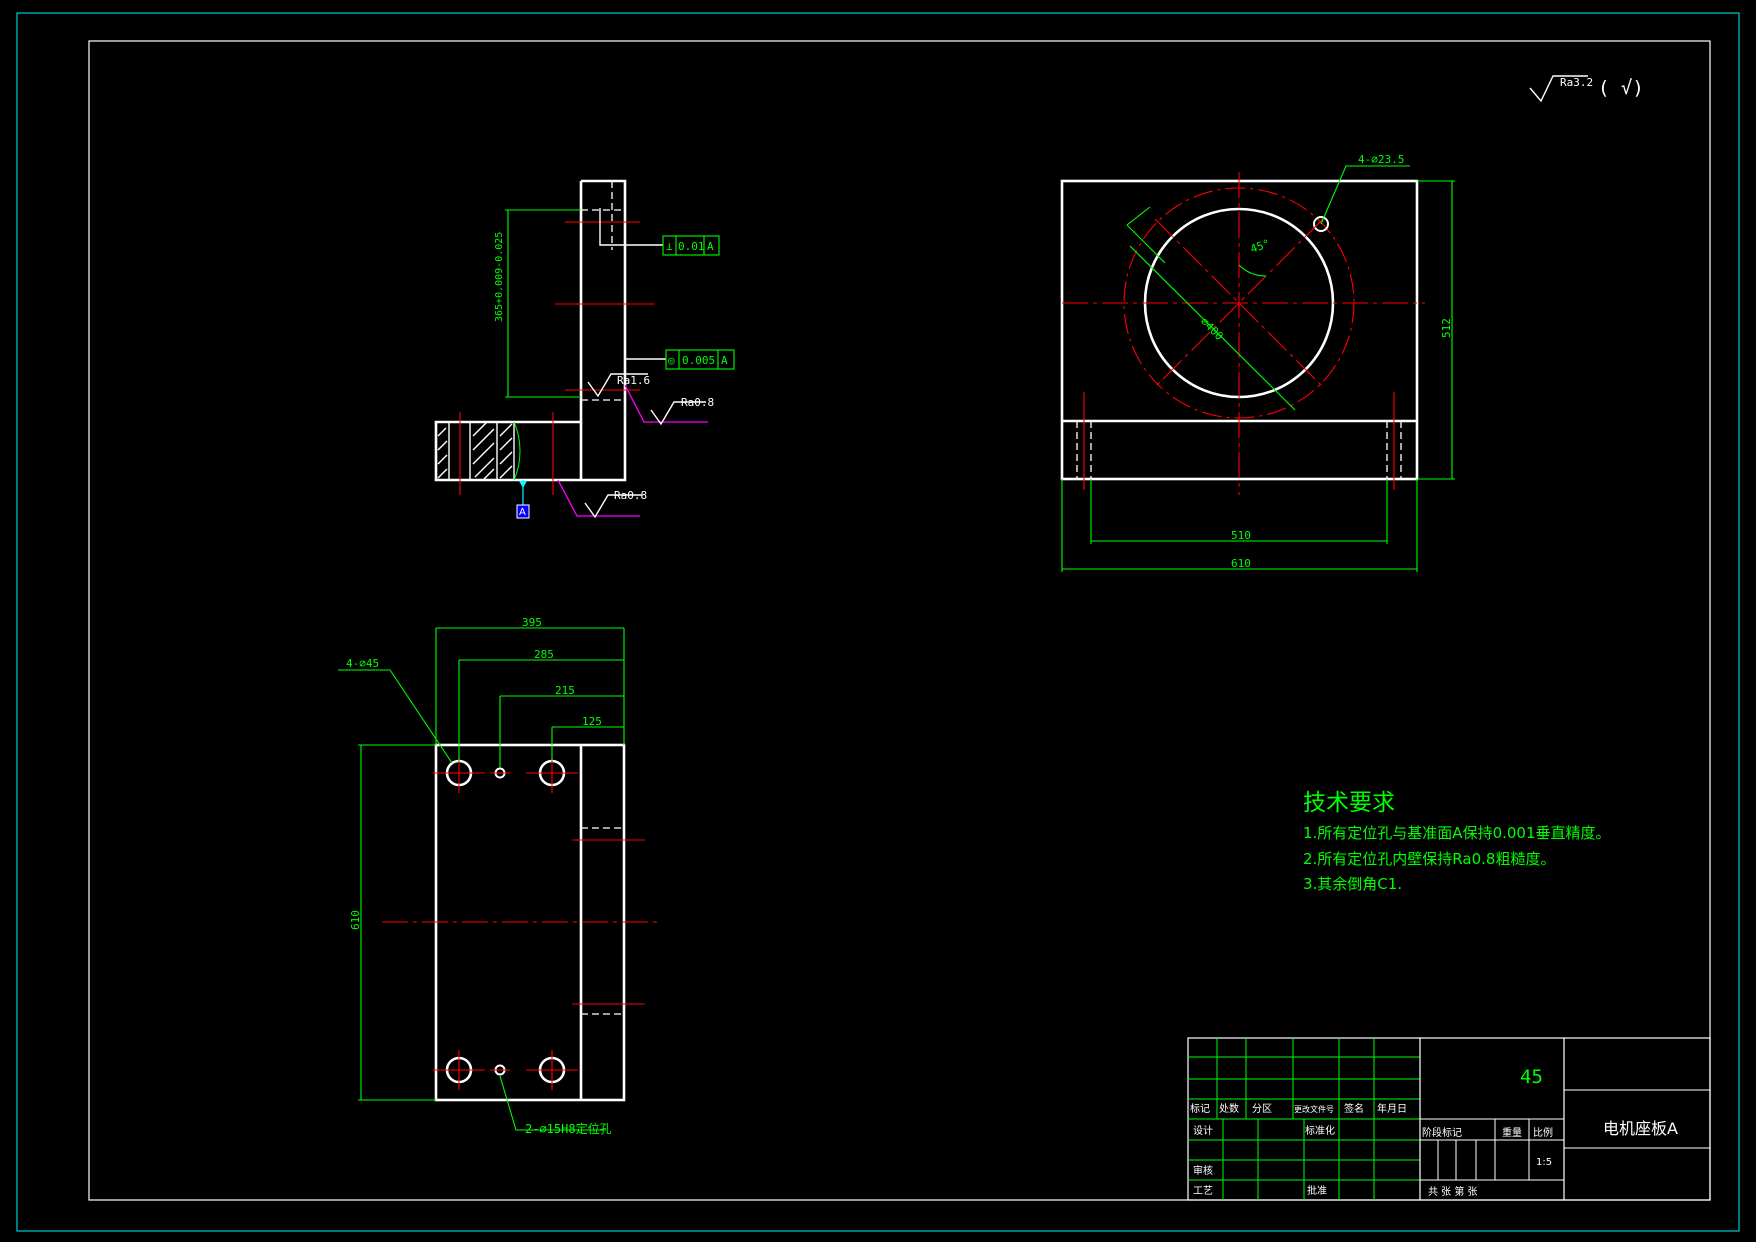  Describe the element at coordinates (592, 721) in the screenshot. I see `svg-text: 125` at that location.